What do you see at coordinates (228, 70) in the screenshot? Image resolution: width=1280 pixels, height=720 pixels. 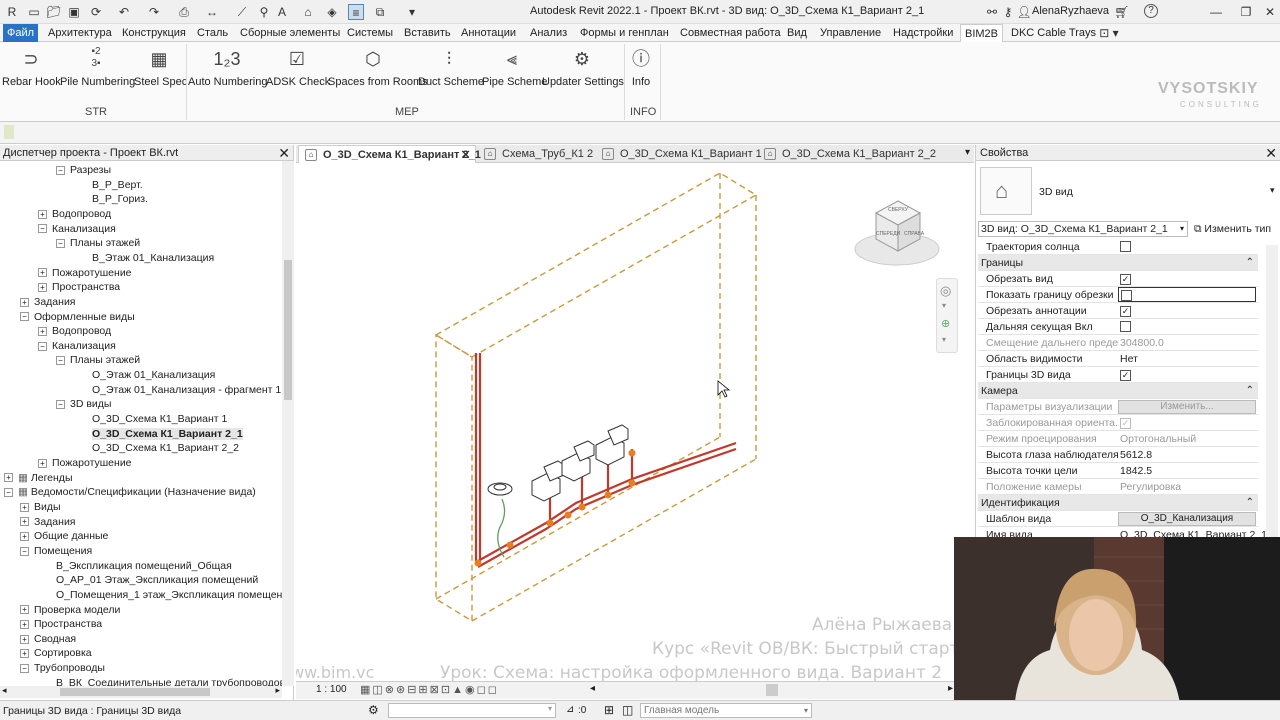 I see `auto-numbering-button: 1₂3 Auto Numbering` at bounding box center [228, 70].